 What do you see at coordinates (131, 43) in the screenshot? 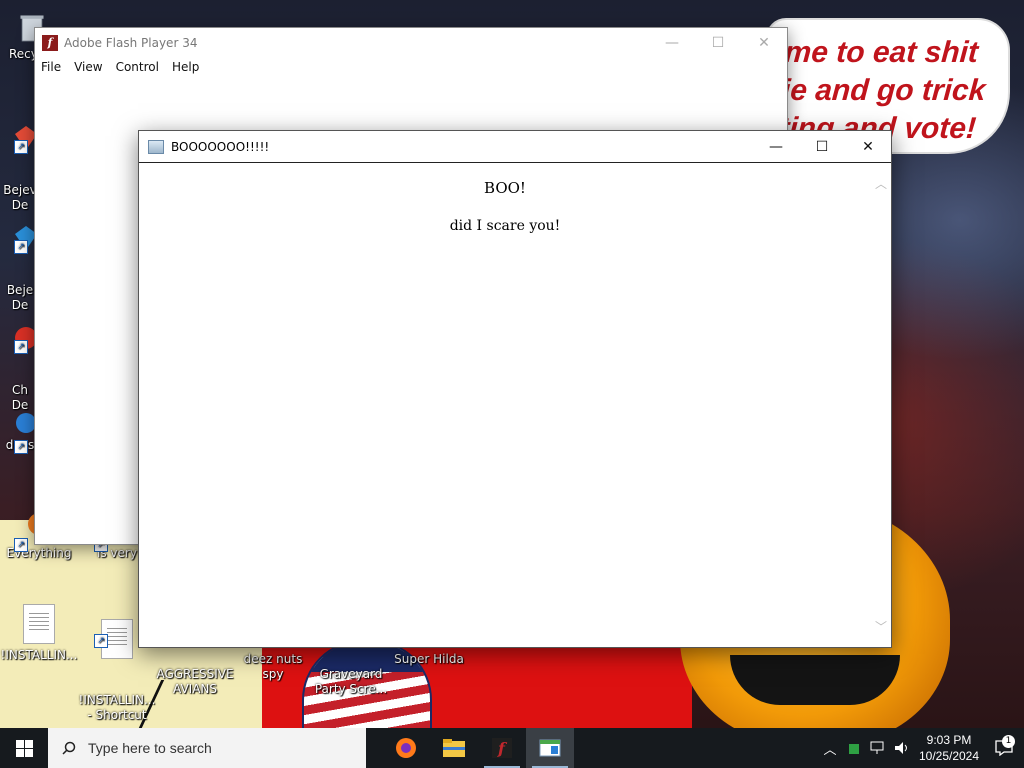
I see `window-title: Adobe Flash Player 34` at bounding box center [131, 43].